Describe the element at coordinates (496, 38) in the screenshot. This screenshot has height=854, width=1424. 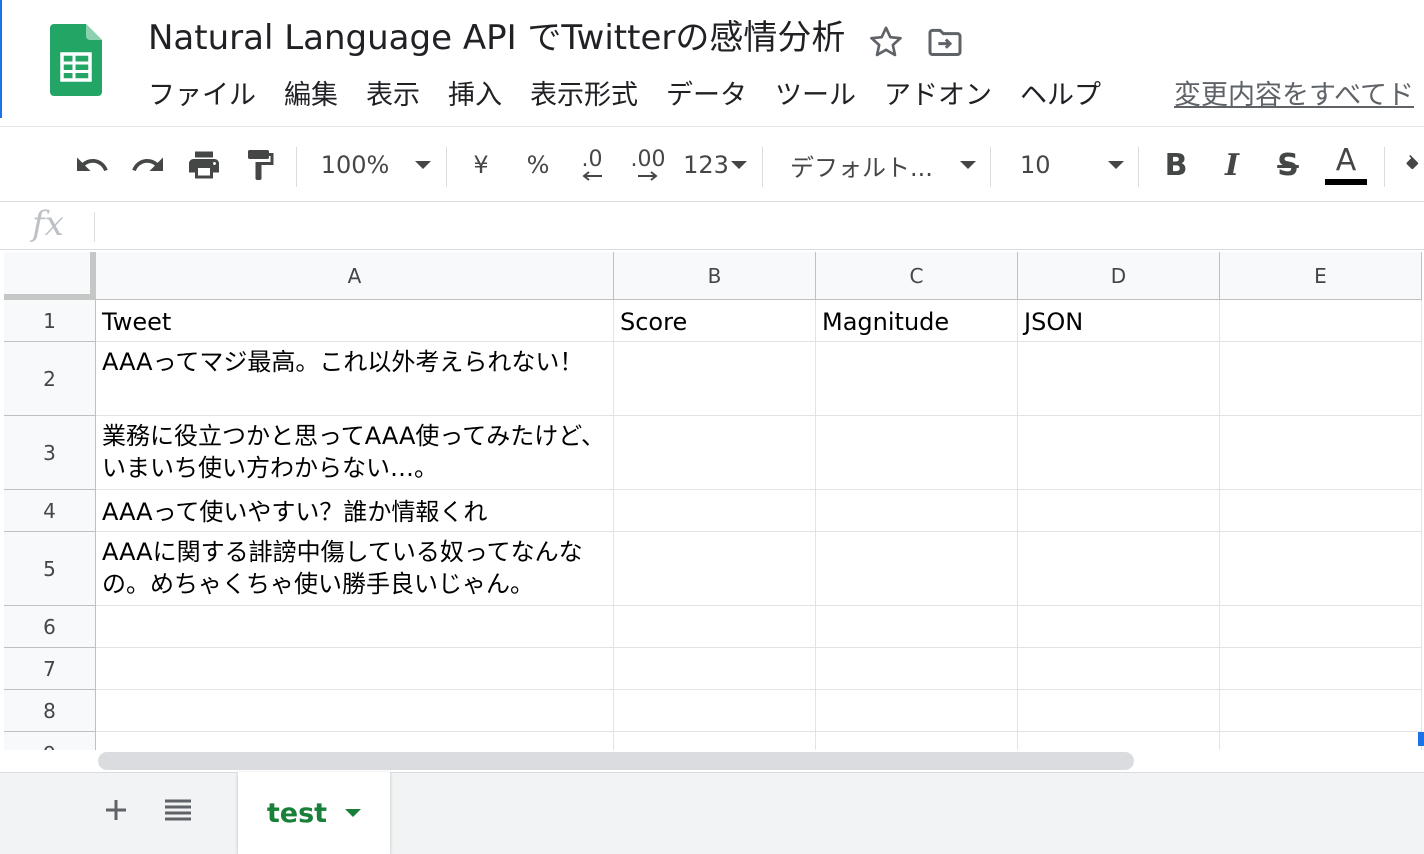
I see `document-title: Natural Language API でTwitterの感情分析` at that location.